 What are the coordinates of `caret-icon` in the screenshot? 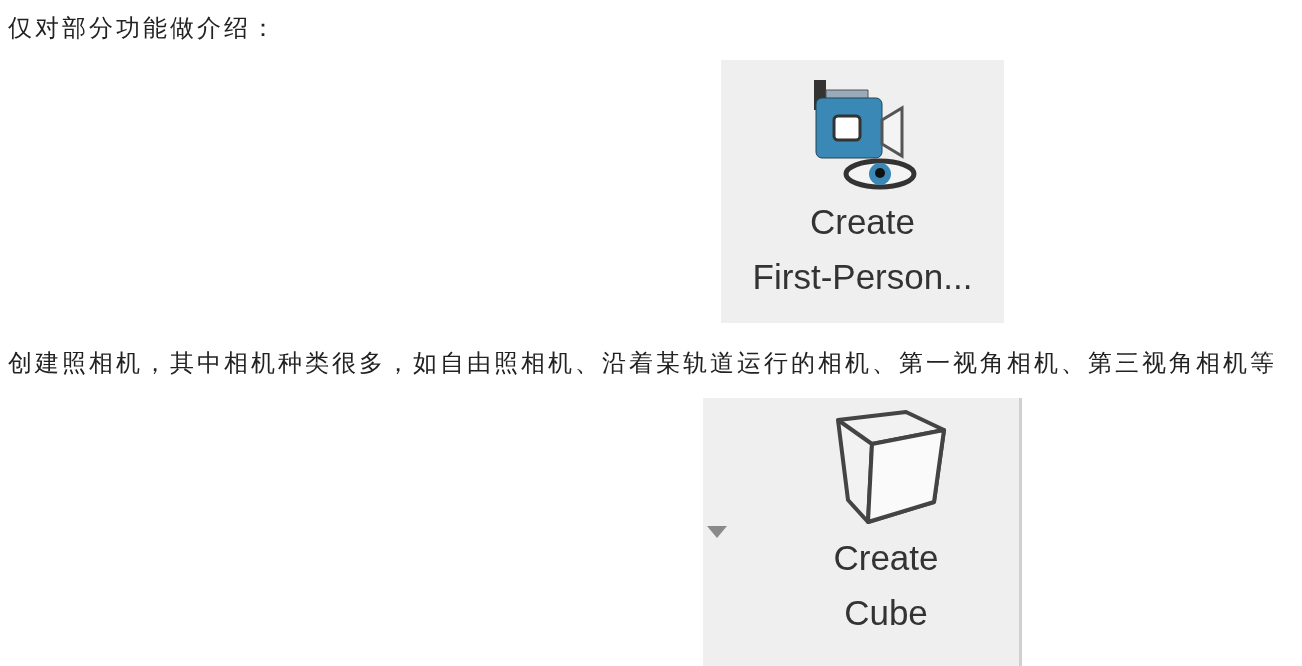 It's located at (717, 532).